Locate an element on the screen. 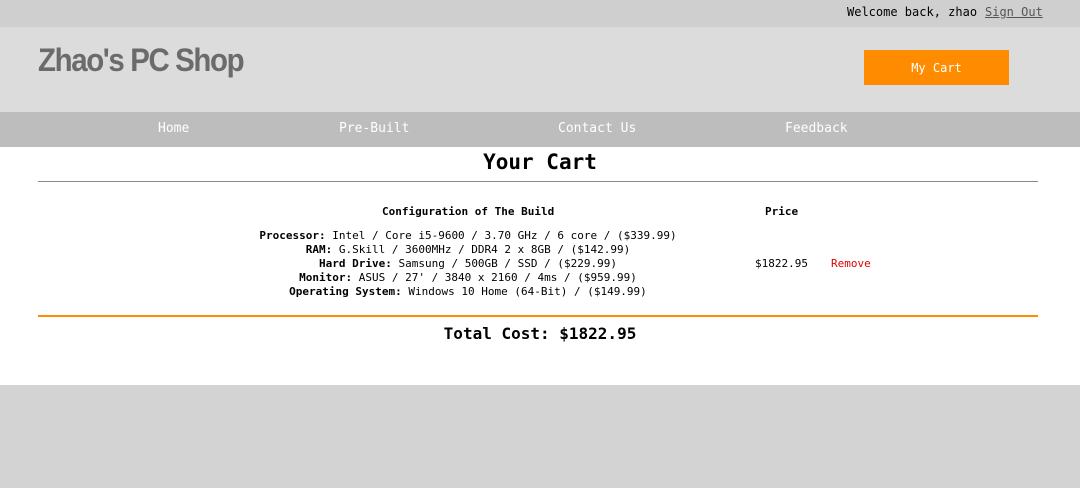  top-bar: Welcome back, zhao Sign Out is located at coordinates (540, 13).